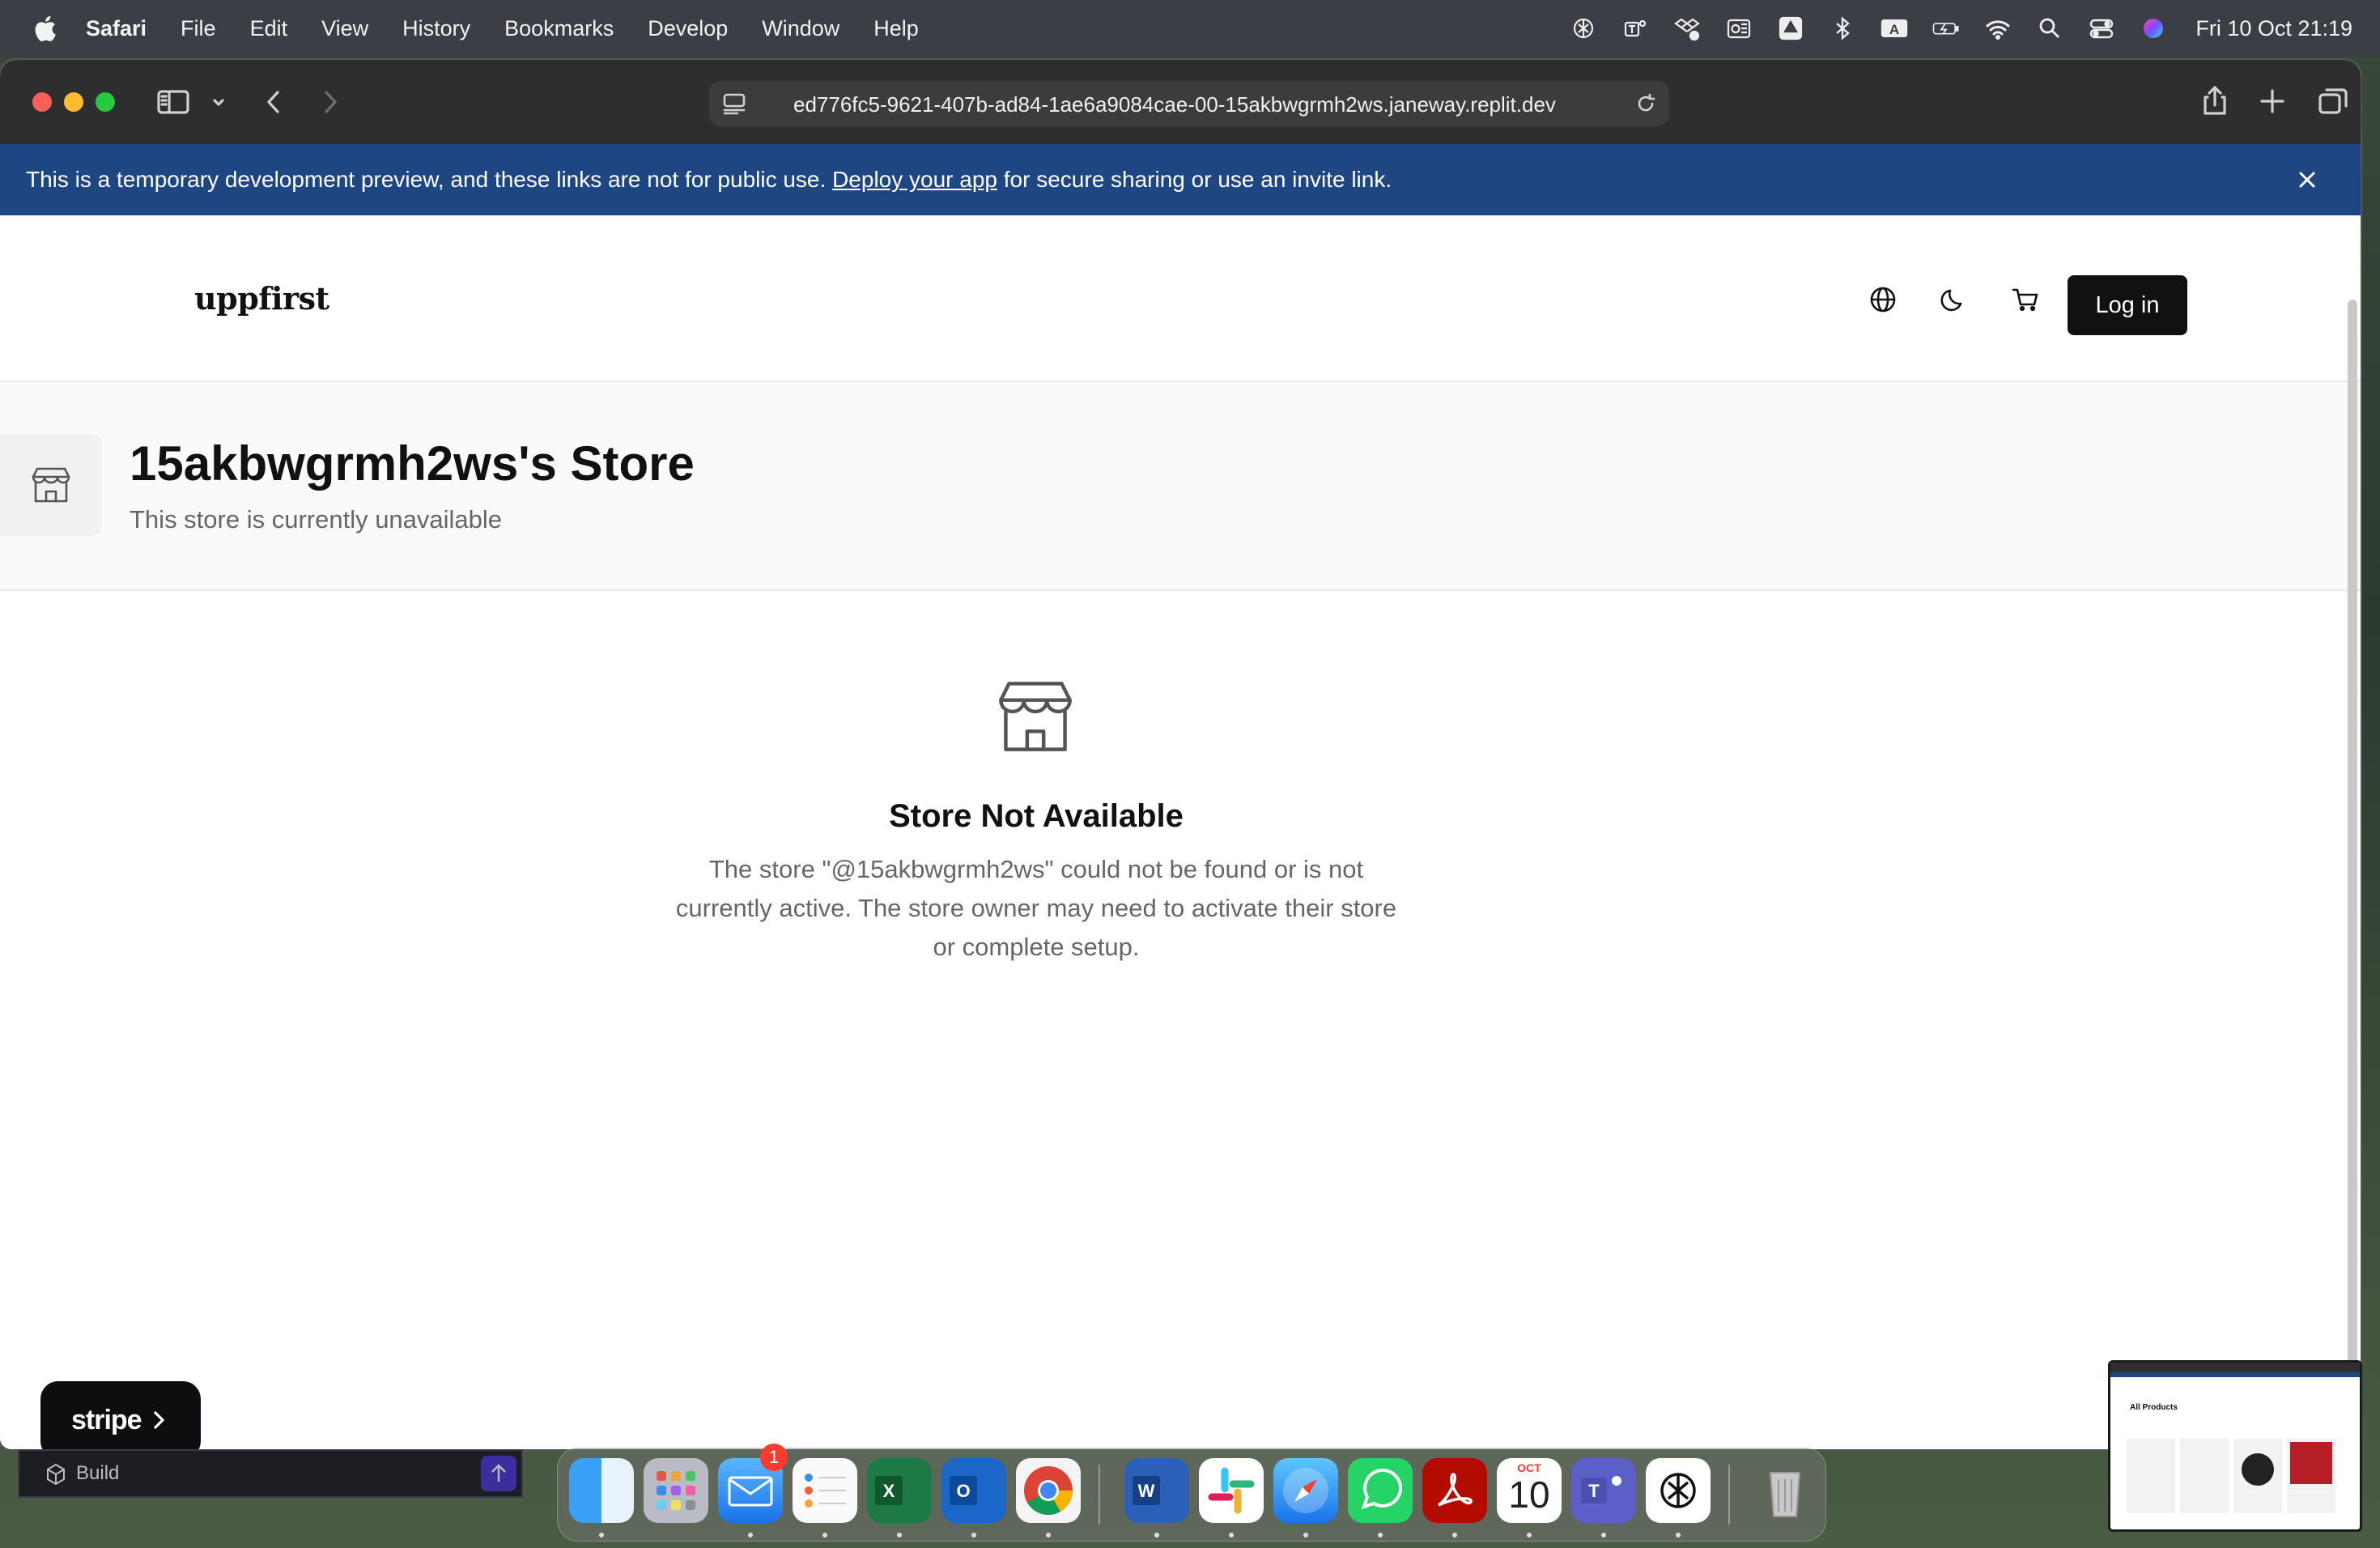  I want to click on cart-icon, so click(2025, 299).